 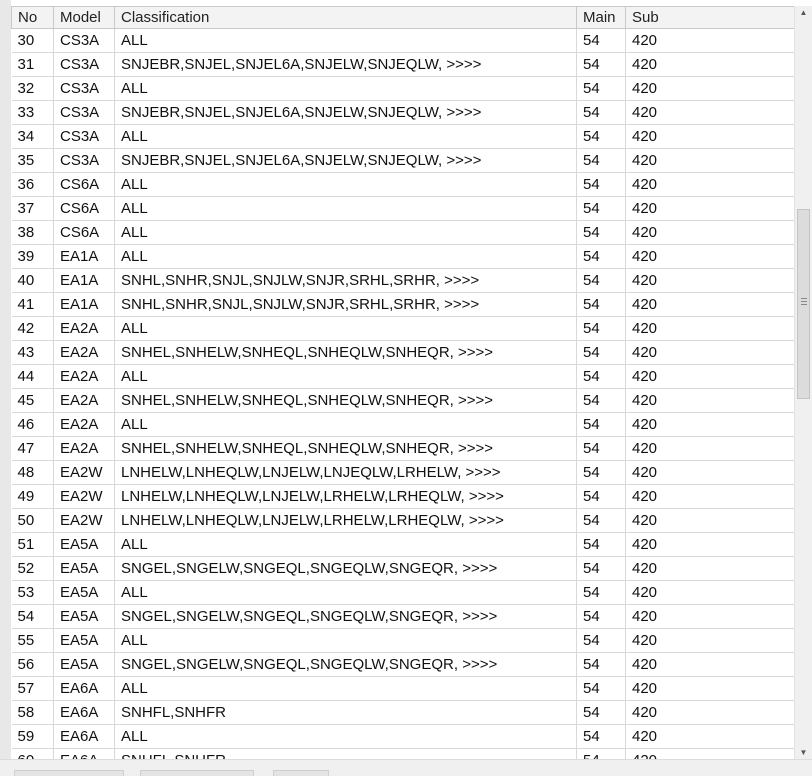 I want to click on cell-no: 43, so click(x=32, y=352).